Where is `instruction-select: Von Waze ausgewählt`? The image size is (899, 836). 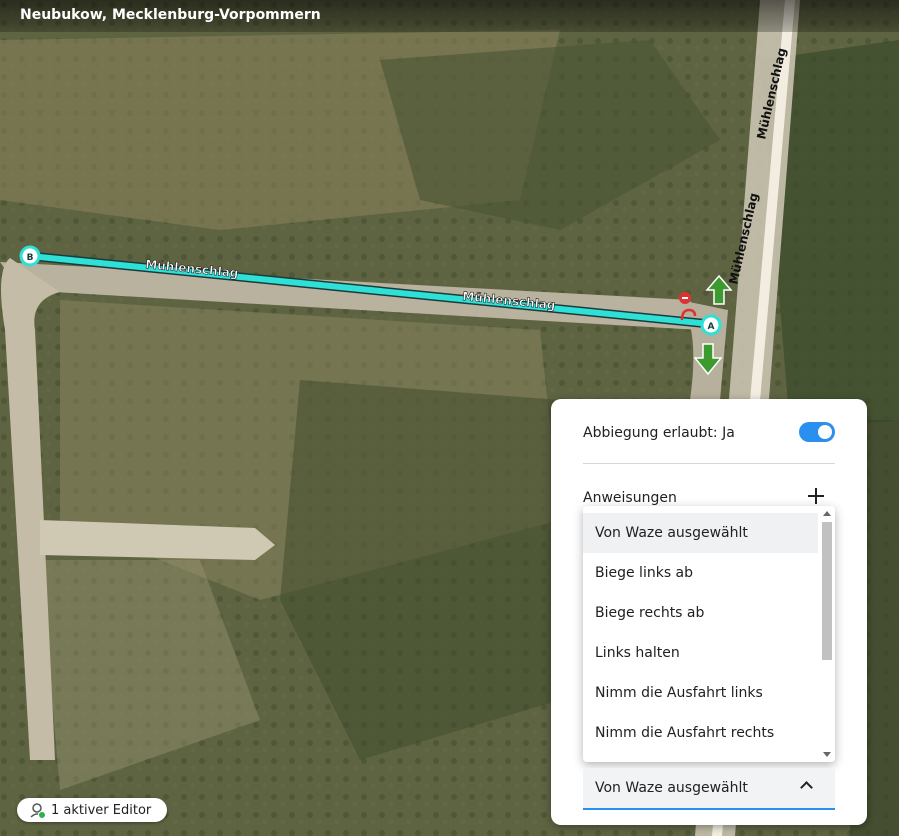
instruction-select: Von Waze ausgewählt is located at coordinates (709, 789).